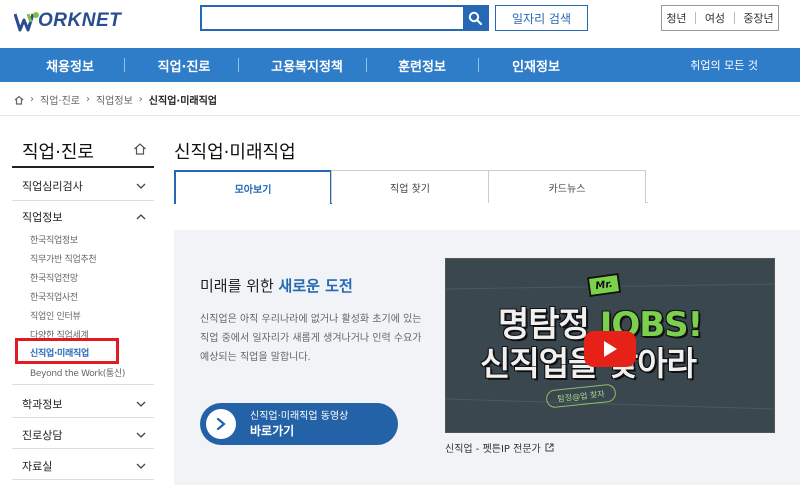 The height and width of the screenshot is (485, 800). What do you see at coordinates (55, 315) in the screenshot?
I see `sidebar-sub-job-interview: 직업인 인터뷰` at bounding box center [55, 315].